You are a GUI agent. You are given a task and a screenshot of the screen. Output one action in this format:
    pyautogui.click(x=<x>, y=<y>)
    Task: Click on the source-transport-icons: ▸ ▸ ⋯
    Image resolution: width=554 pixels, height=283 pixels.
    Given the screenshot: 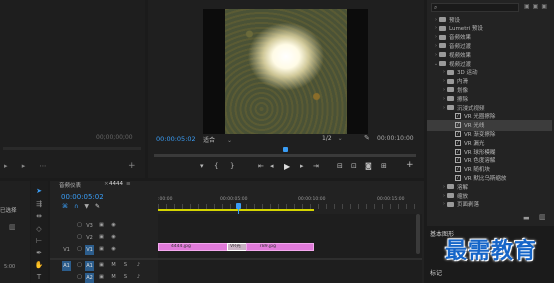 What is the action you would take?
    pyautogui.click(x=28, y=166)
    